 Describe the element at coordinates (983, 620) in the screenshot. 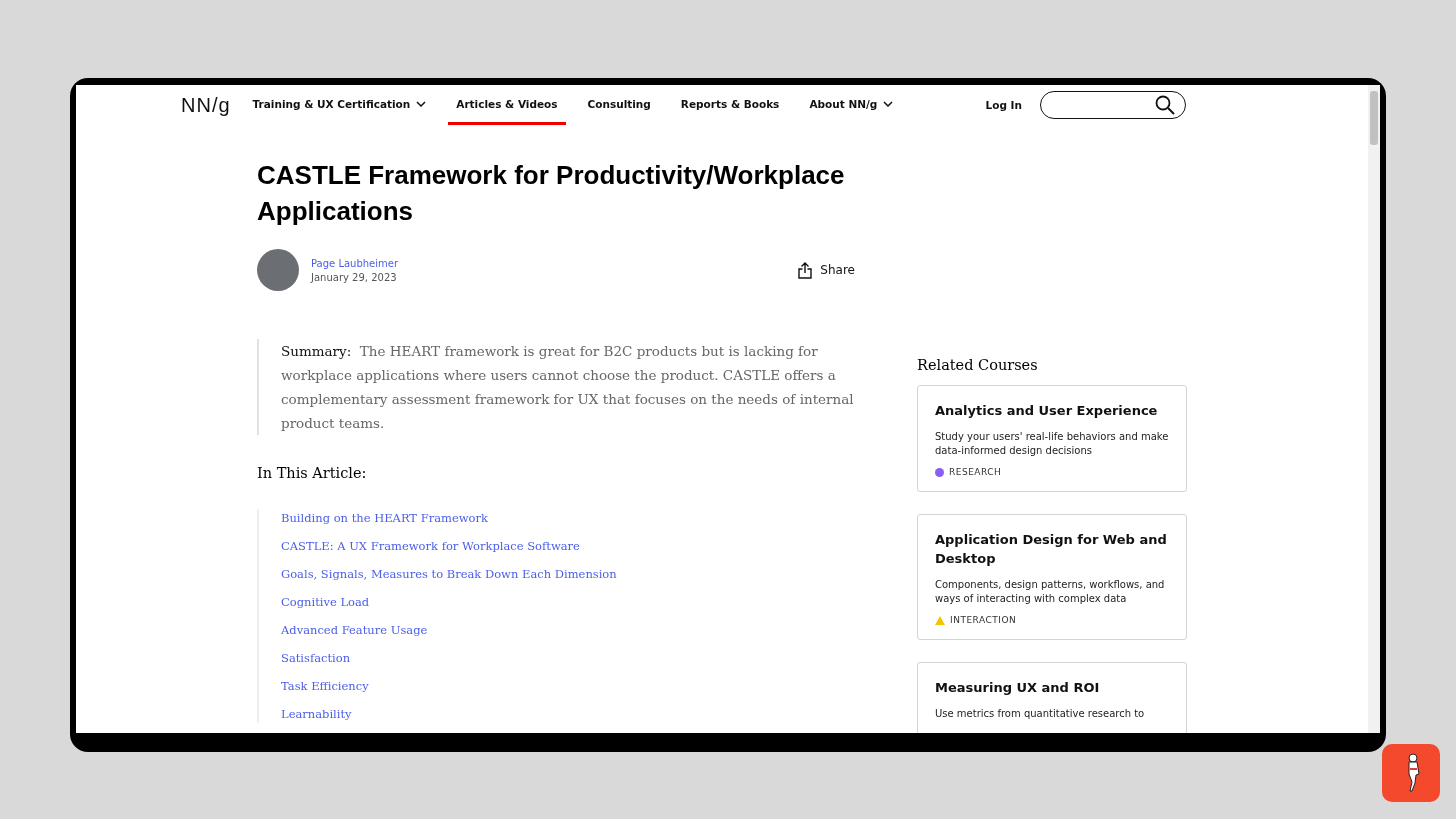

I see `course-category: INTERACTION` at that location.